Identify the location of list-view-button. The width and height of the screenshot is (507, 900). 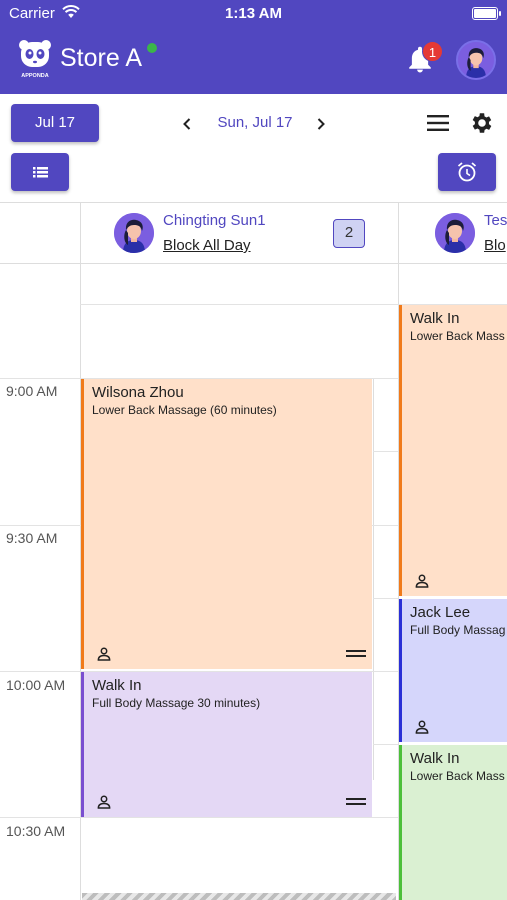
(40, 172).